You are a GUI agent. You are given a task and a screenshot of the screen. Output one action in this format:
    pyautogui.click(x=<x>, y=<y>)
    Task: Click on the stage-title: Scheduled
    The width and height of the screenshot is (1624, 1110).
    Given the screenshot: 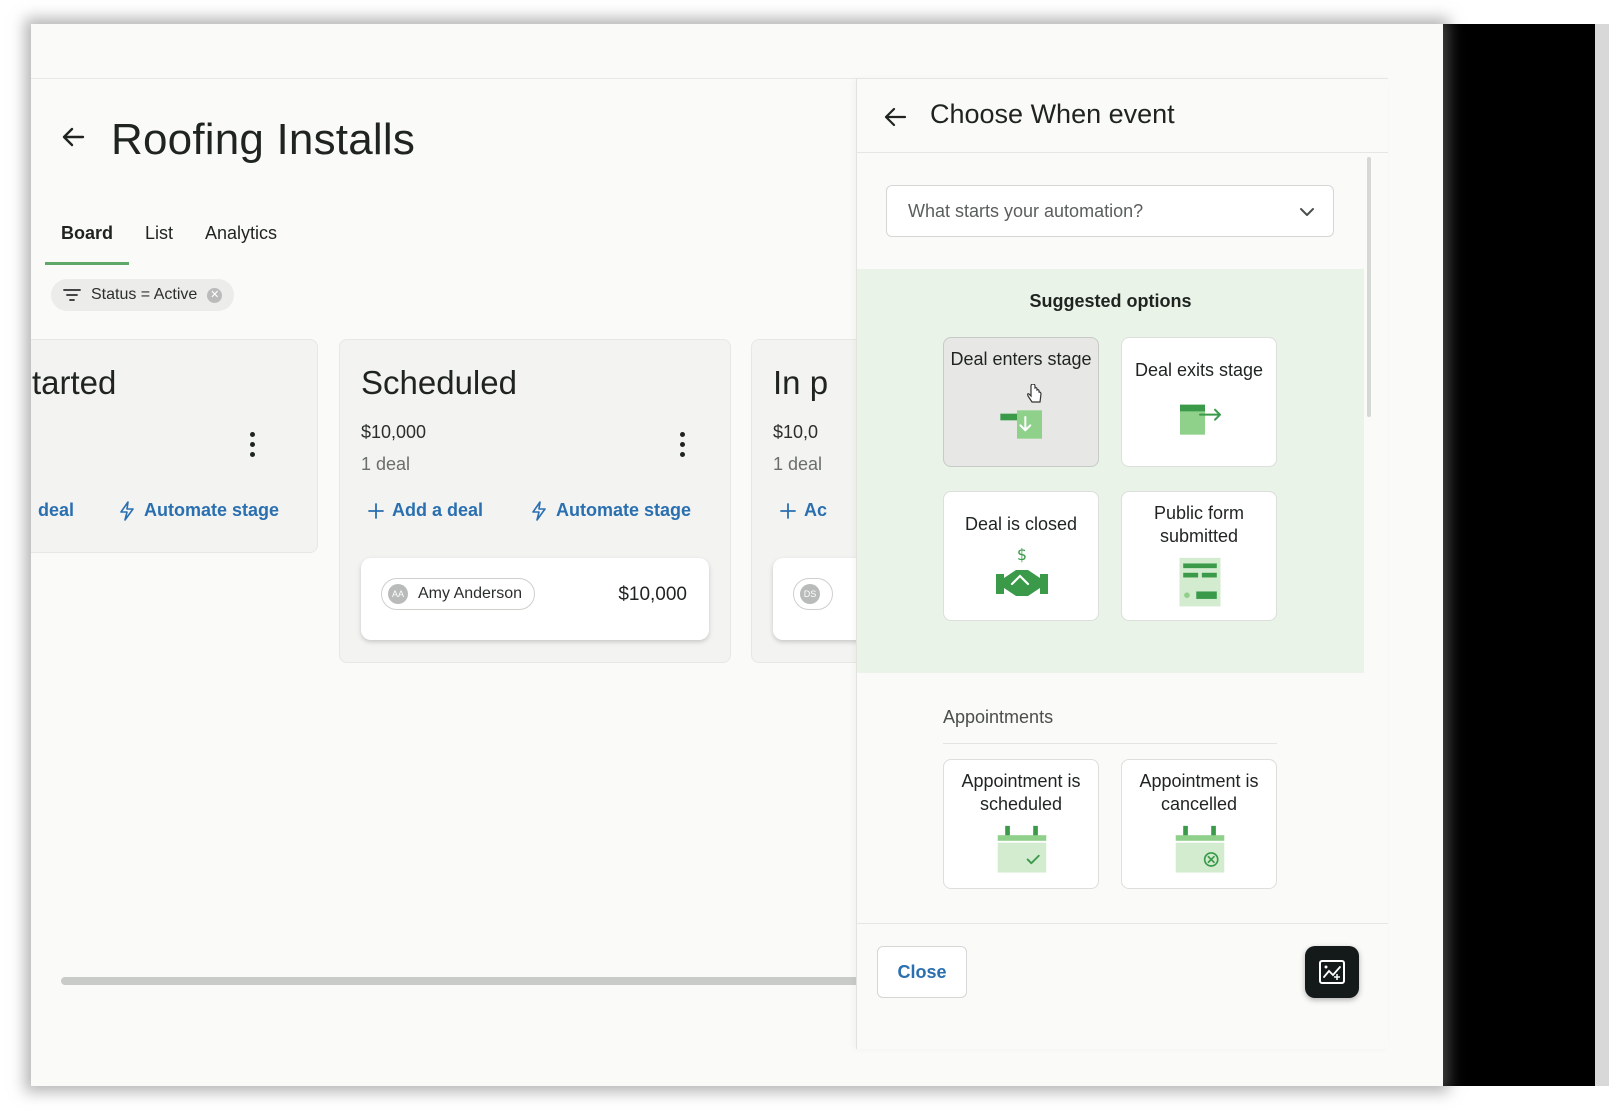 What is the action you would take?
    pyautogui.click(x=439, y=382)
    